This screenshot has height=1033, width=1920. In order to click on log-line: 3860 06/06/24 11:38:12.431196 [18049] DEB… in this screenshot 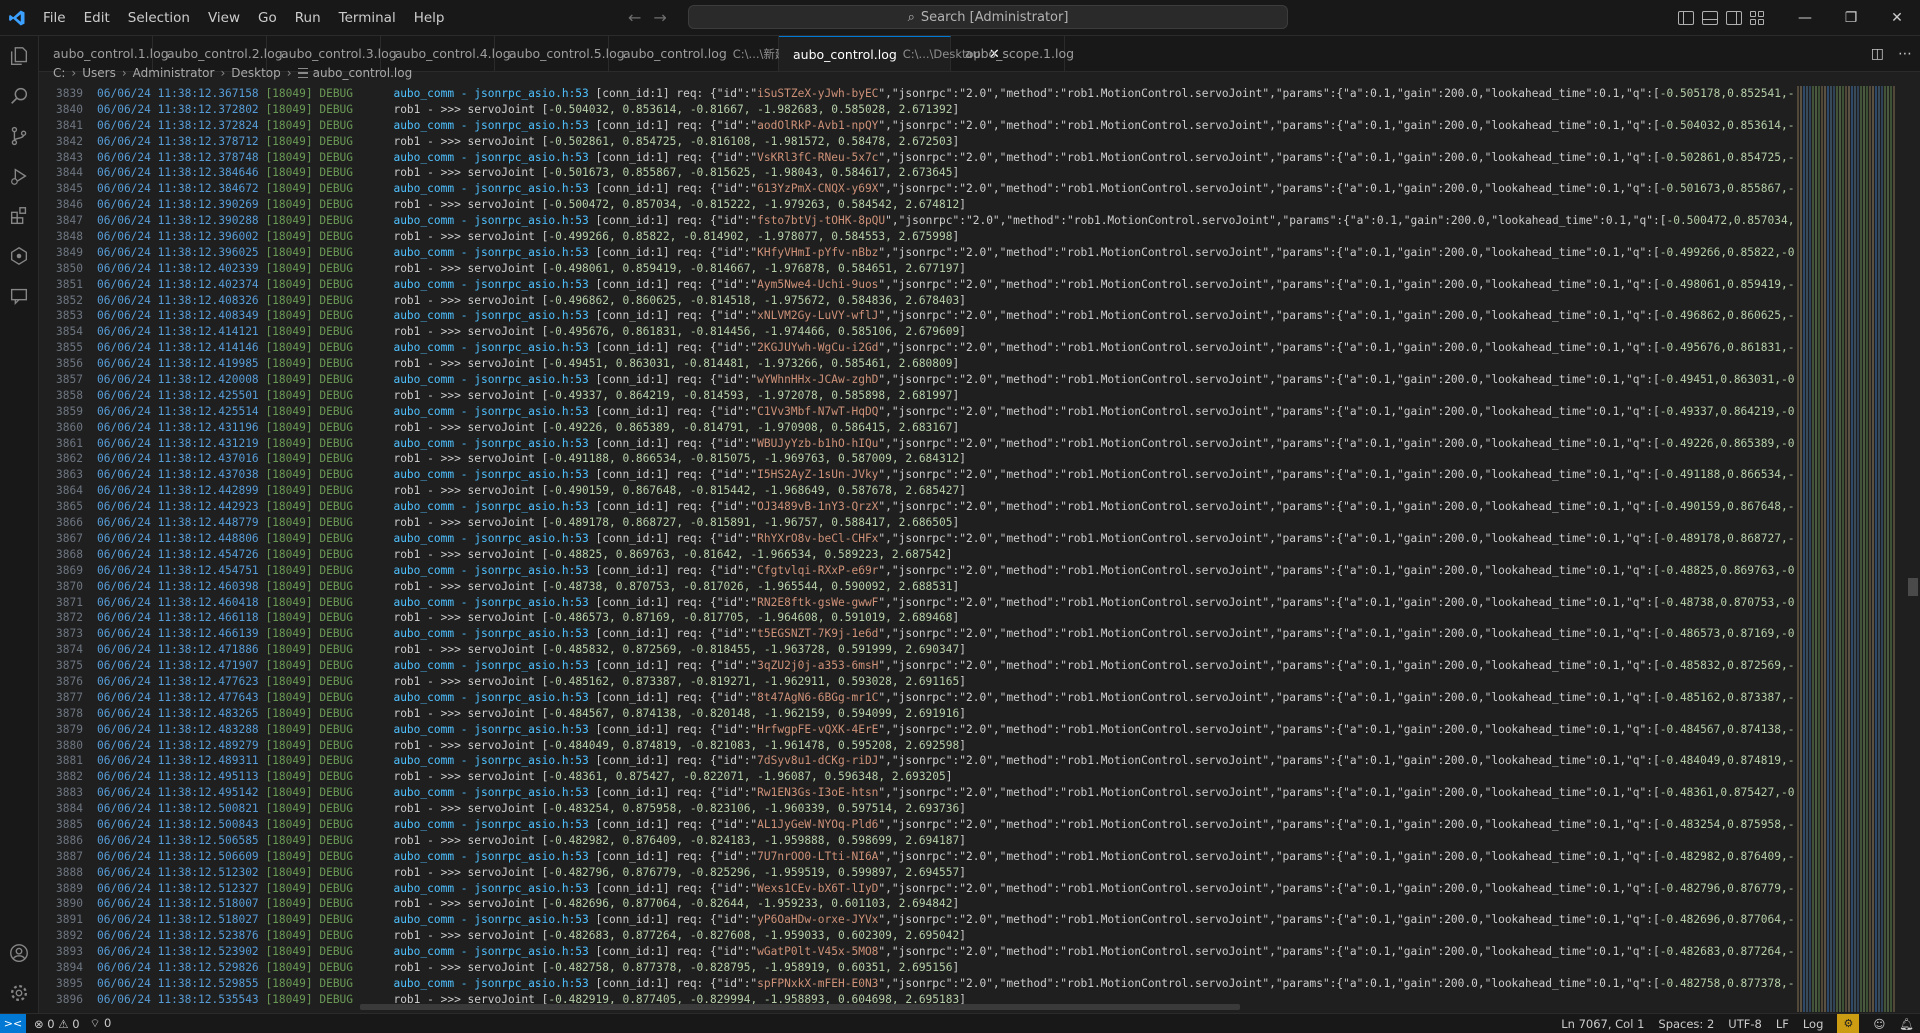, I will do `click(934, 428)`.